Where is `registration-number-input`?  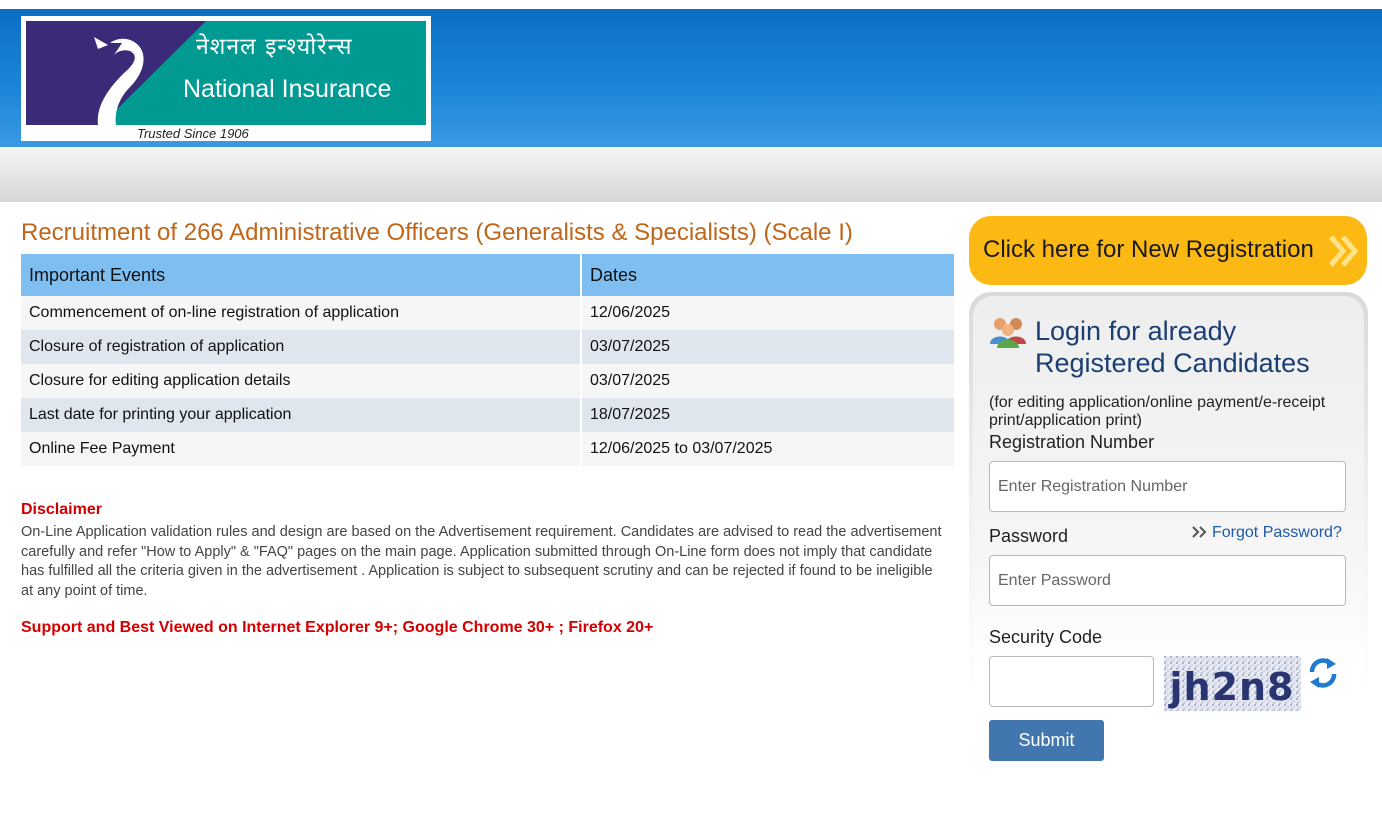
registration-number-input is located at coordinates (1167, 486).